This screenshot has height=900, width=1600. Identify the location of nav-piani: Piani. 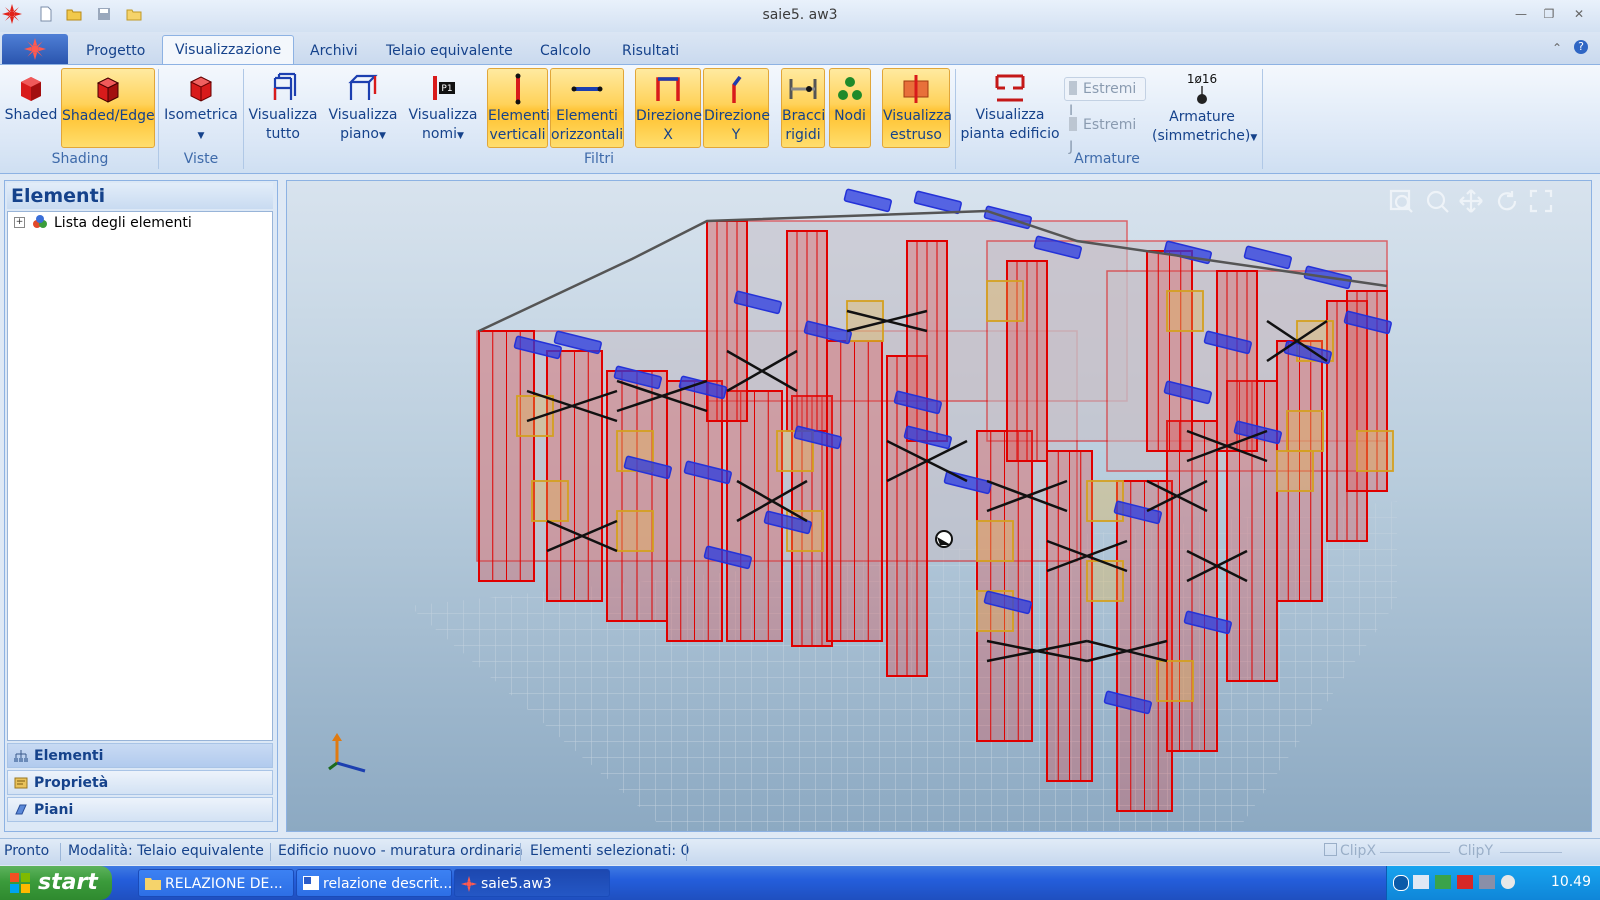
(140, 809).